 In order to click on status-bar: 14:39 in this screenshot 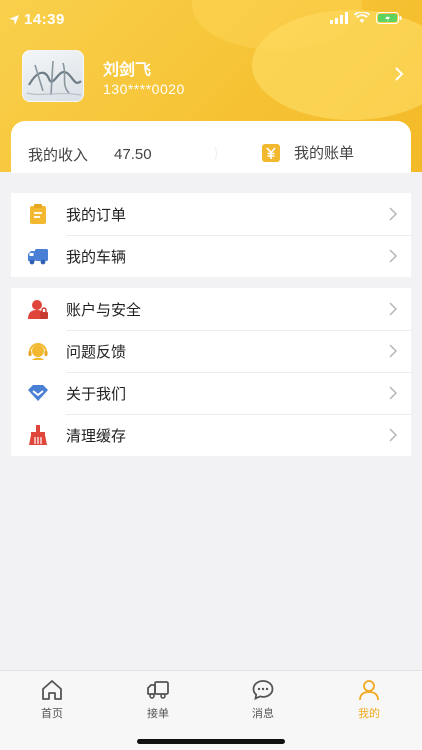, I will do `click(211, 20)`.